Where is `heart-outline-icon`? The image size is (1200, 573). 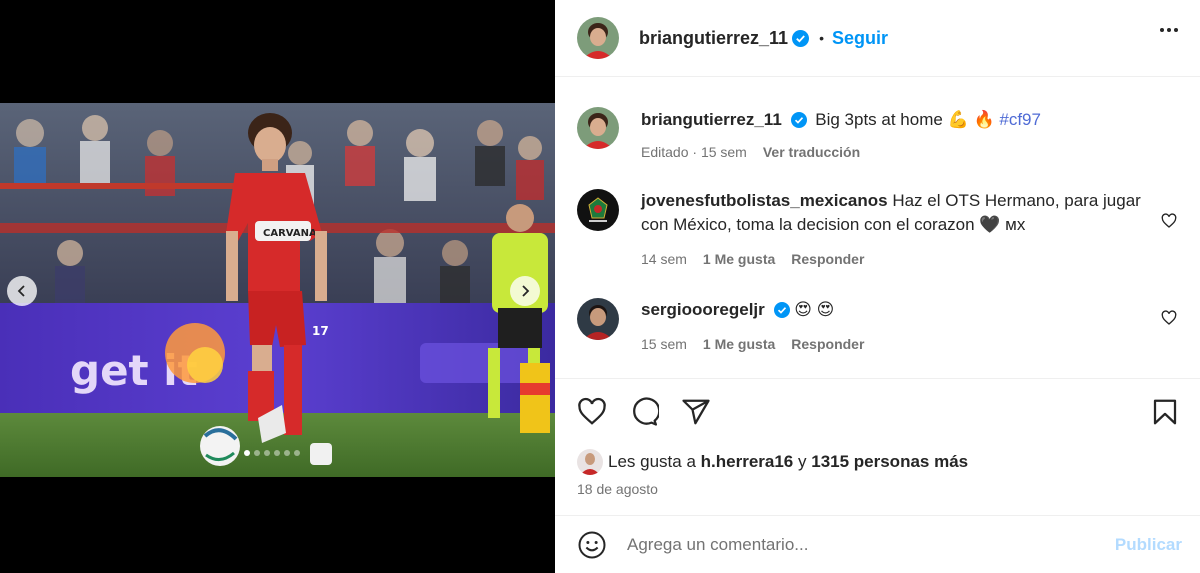
heart-outline-icon is located at coordinates (592, 412).